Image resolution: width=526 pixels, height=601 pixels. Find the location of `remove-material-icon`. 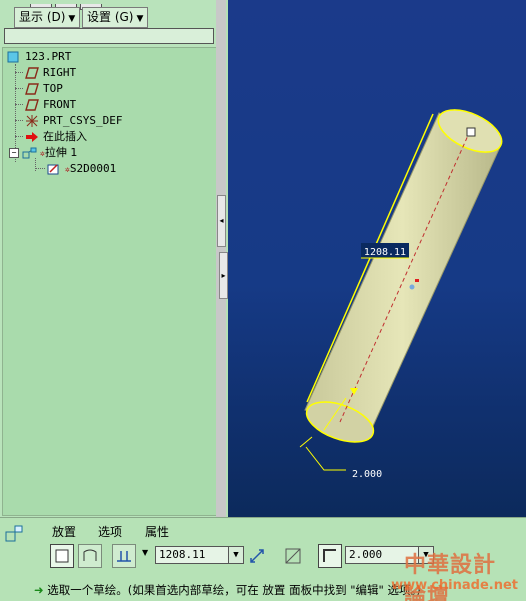

remove-material-icon is located at coordinates (293, 556).